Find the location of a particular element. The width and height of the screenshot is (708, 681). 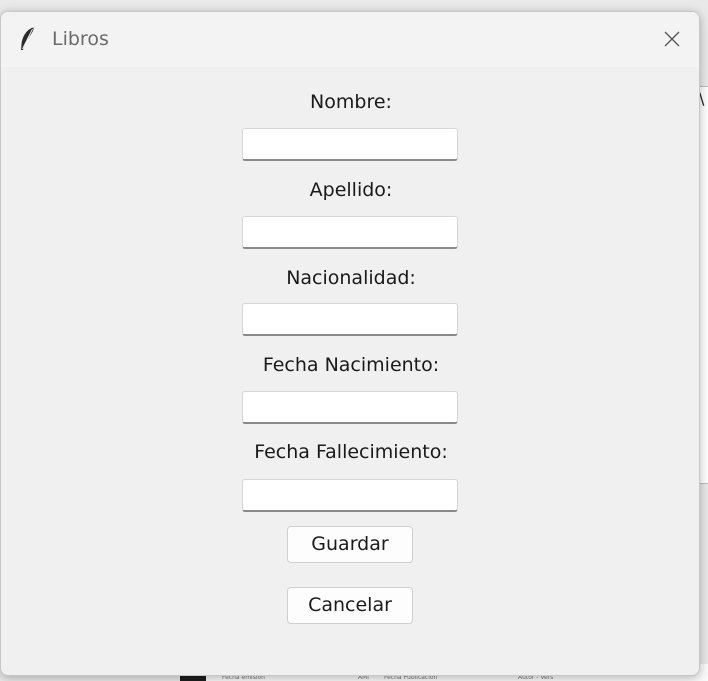

nombre-label: Nombre: is located at coordinates (351, 102).